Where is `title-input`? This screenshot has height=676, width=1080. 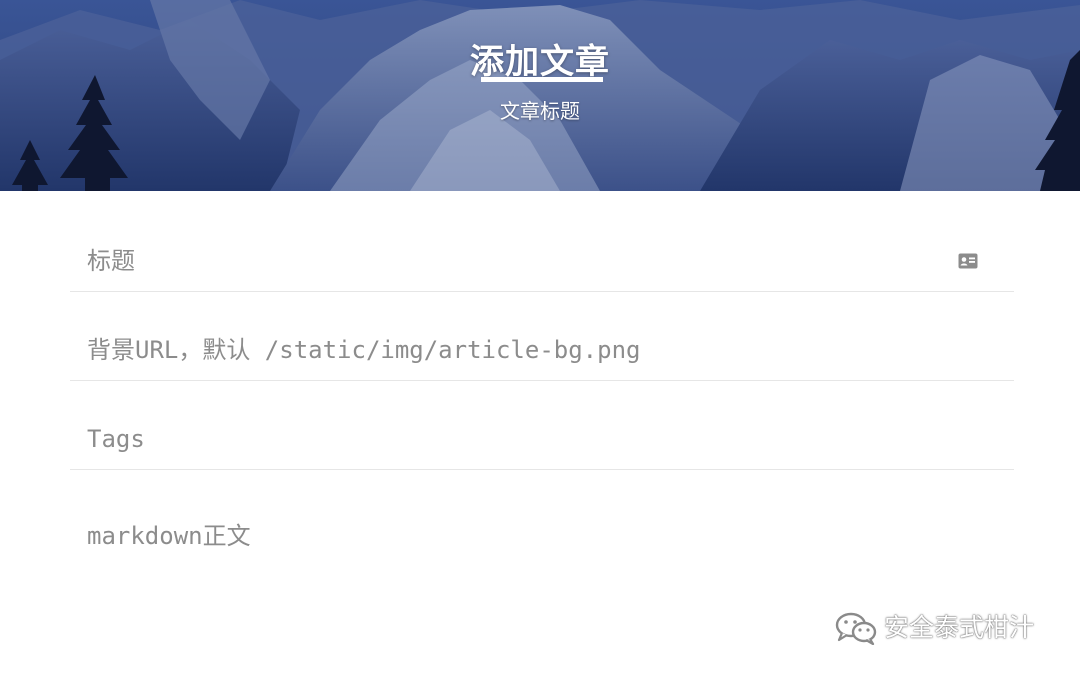 title-input is located at coordinates (508, 261).